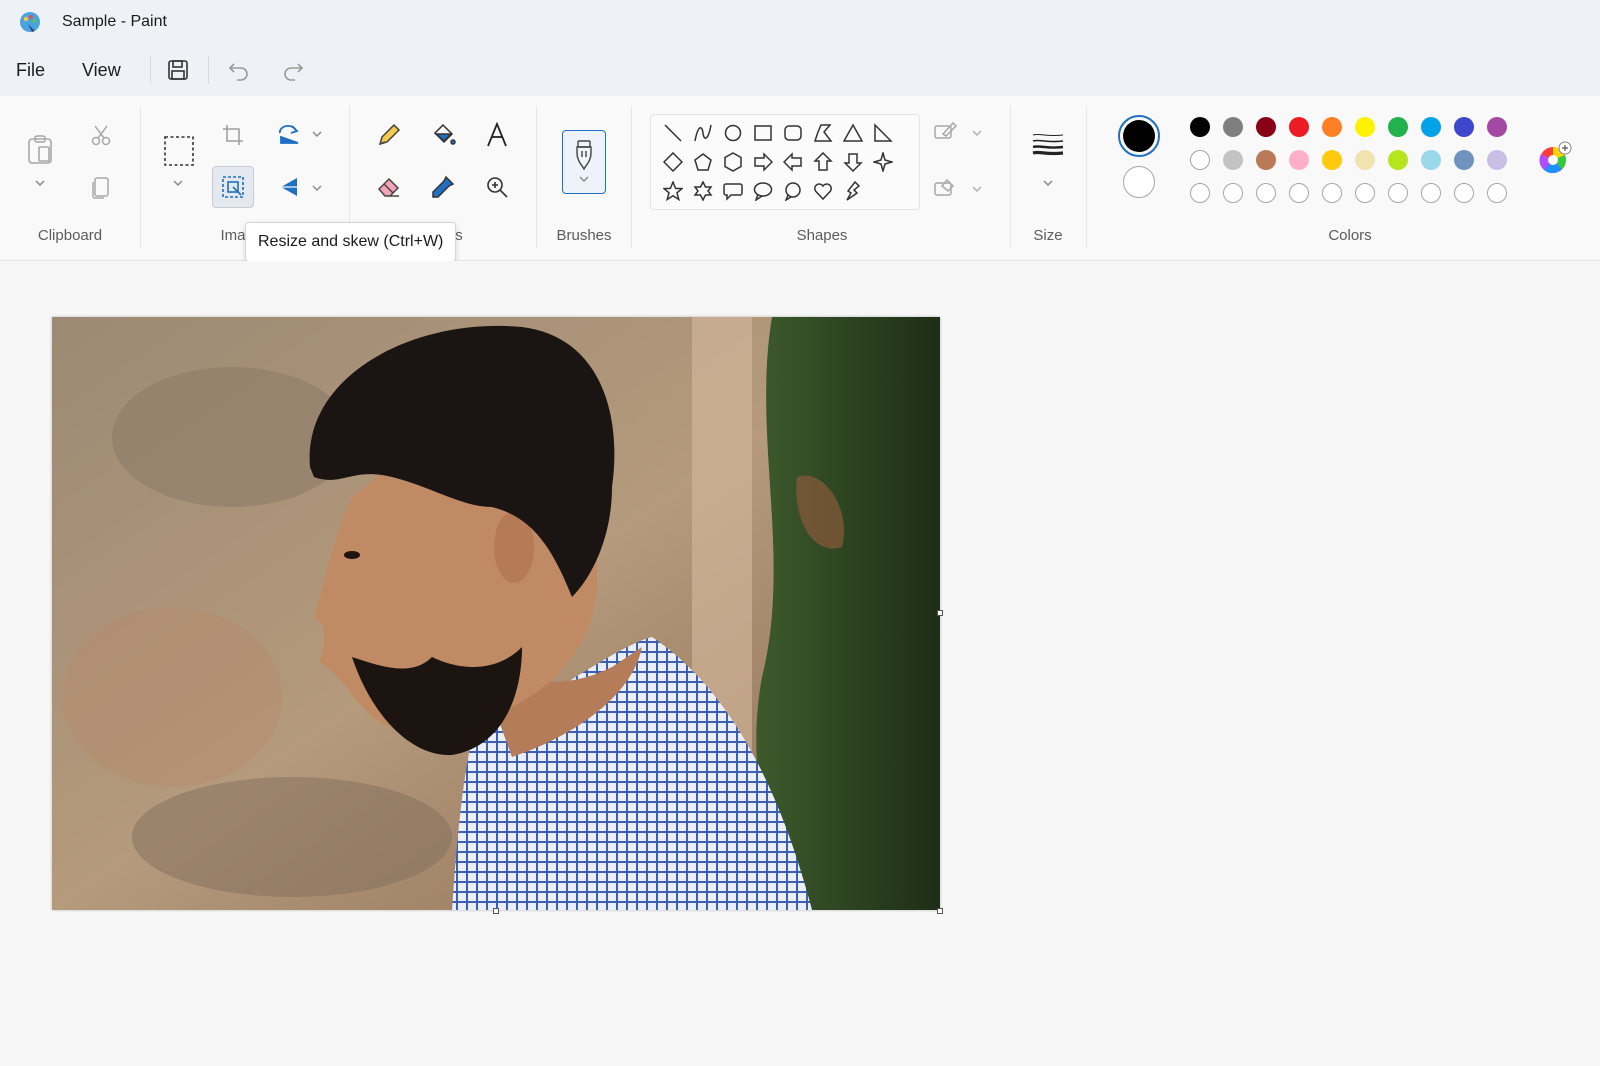  What do you see at coordinates (389, 187) in the screenshot?
I see `eraser-tool` at bounding box center [389, 187].